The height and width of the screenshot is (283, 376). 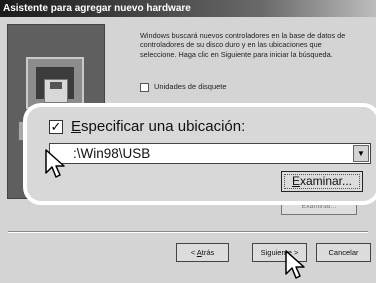 What do you see at coordinates (163, 126) in the screenshot?
I see `specify-location-text: specificar una ubicación:` at bounding box center [163, 126].